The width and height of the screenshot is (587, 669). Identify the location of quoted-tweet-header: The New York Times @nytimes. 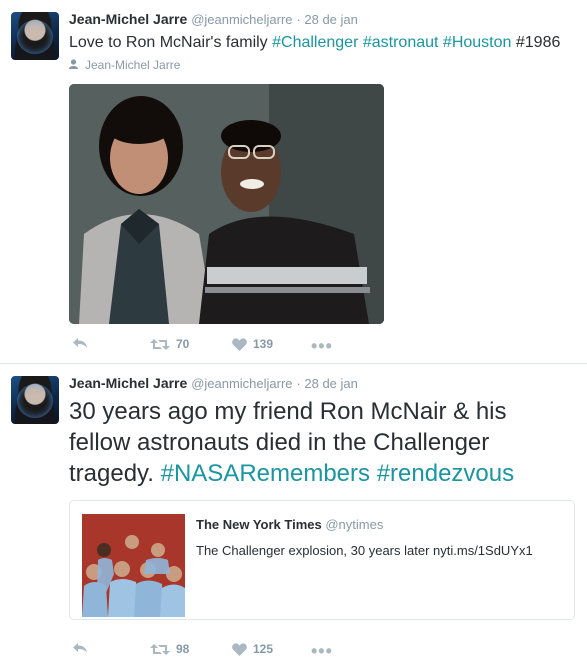
(289, 524).